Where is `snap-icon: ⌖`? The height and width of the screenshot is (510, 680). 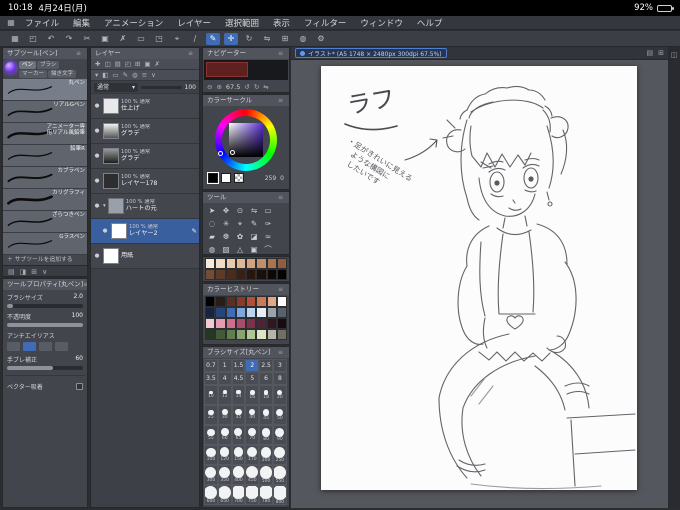 snap-icon: ⌖ is located at coordinates (177, 39).